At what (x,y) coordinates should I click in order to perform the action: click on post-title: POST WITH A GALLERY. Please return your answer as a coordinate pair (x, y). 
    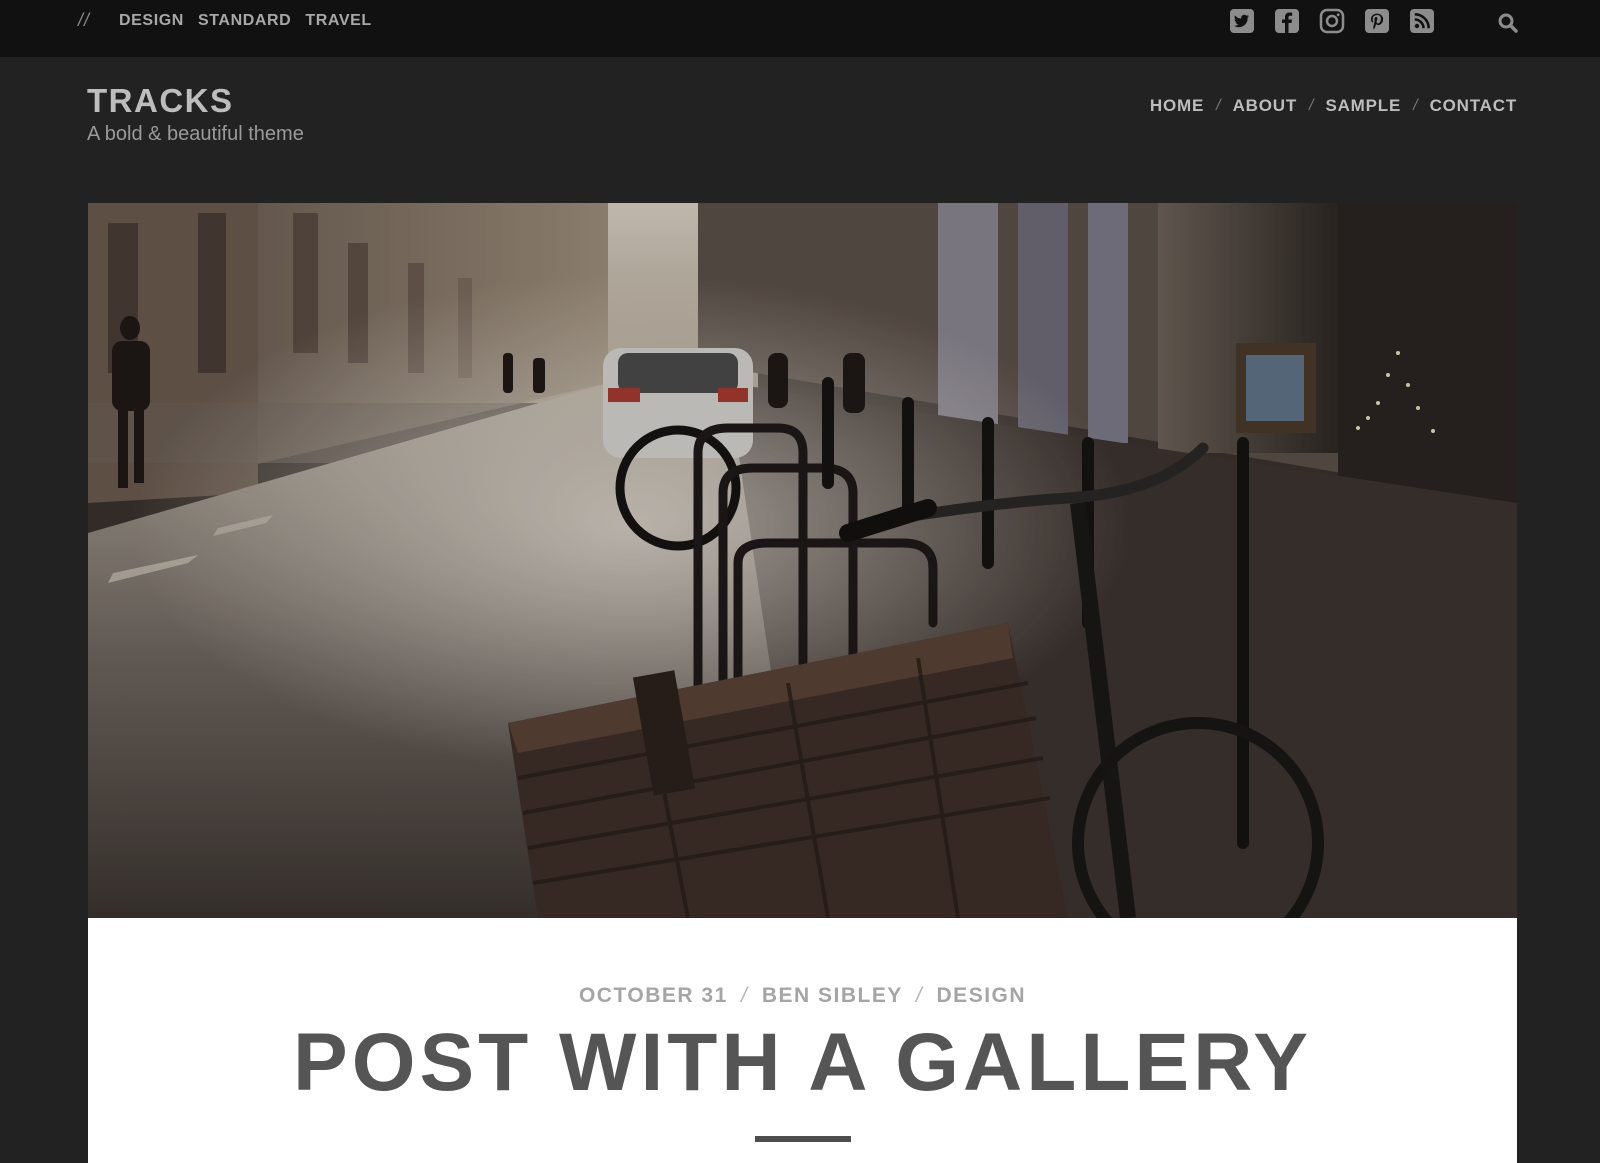
    Looking at the image, I should click on (802, 1062).